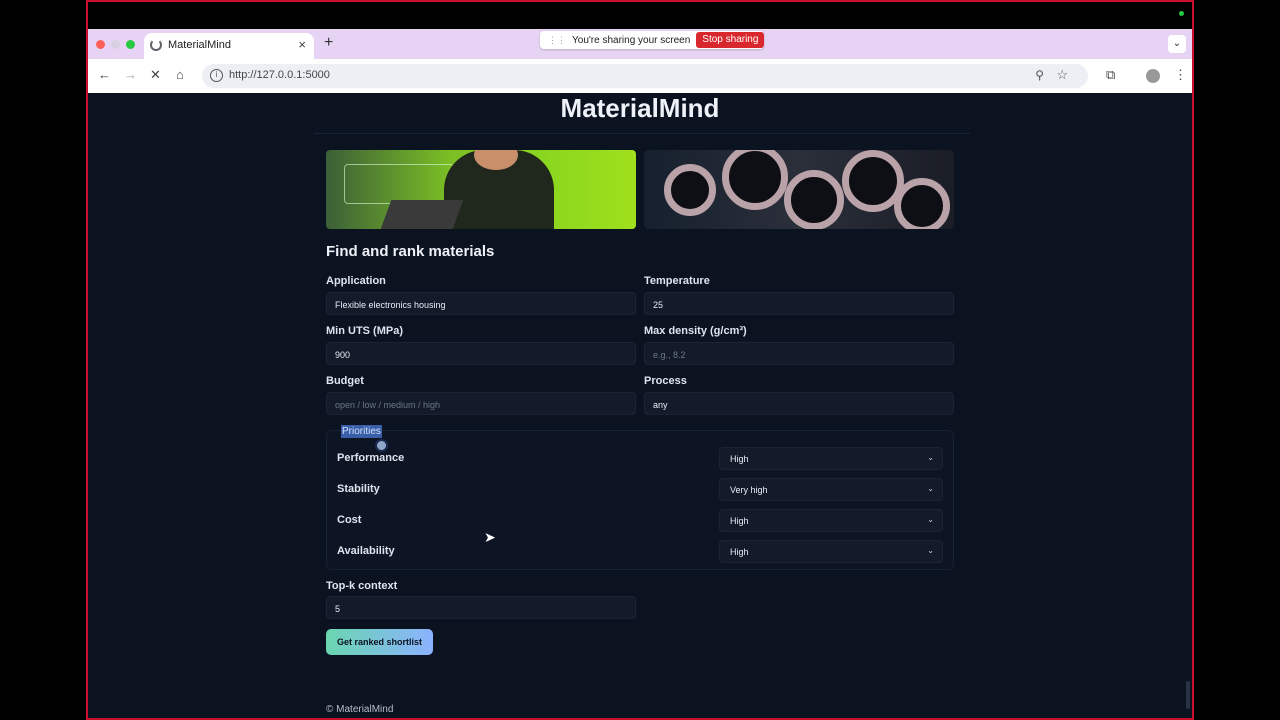 Image resolution: width=1280 pixels, height=720 pixels. I want to click on application-input: Flexible electronics housing, so click(481, 303).